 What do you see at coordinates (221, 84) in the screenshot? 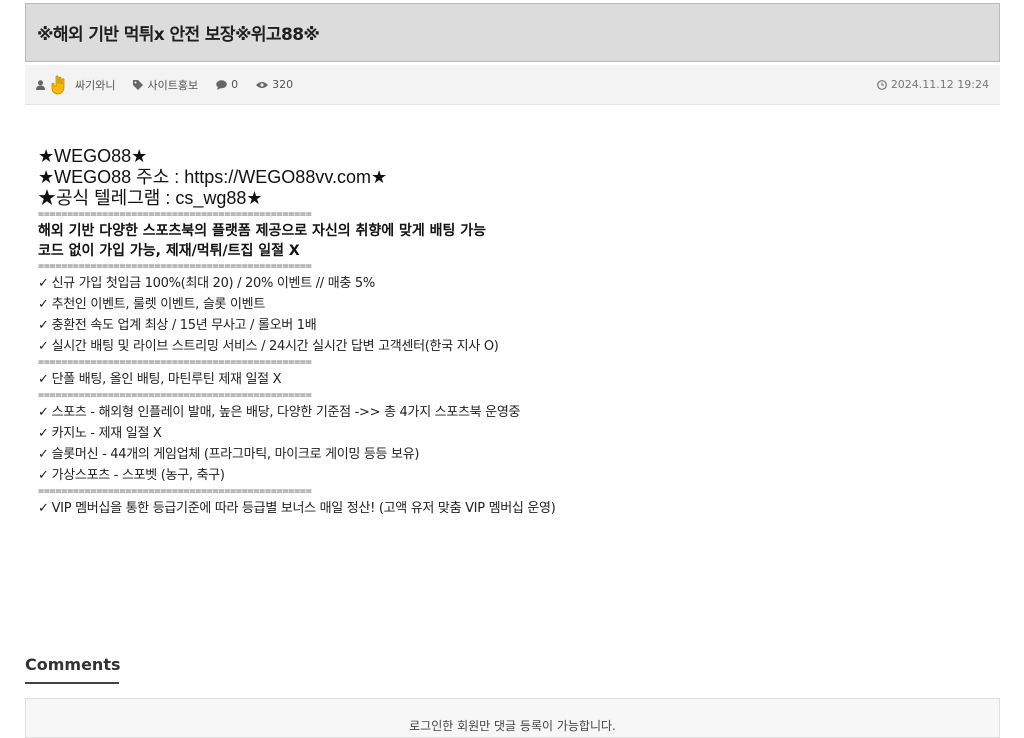
I see `comment-icon` at bounding box center [221, 84].